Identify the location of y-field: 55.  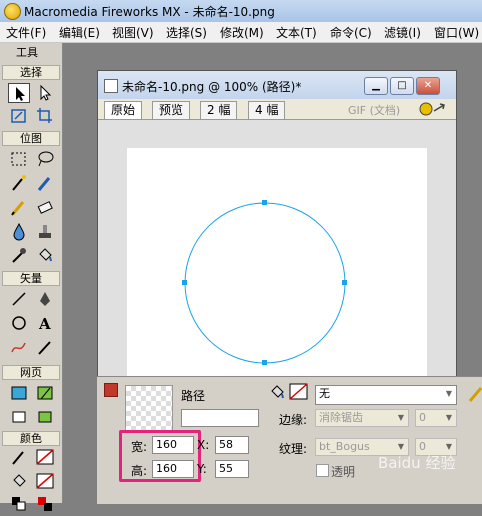
(232, 469).